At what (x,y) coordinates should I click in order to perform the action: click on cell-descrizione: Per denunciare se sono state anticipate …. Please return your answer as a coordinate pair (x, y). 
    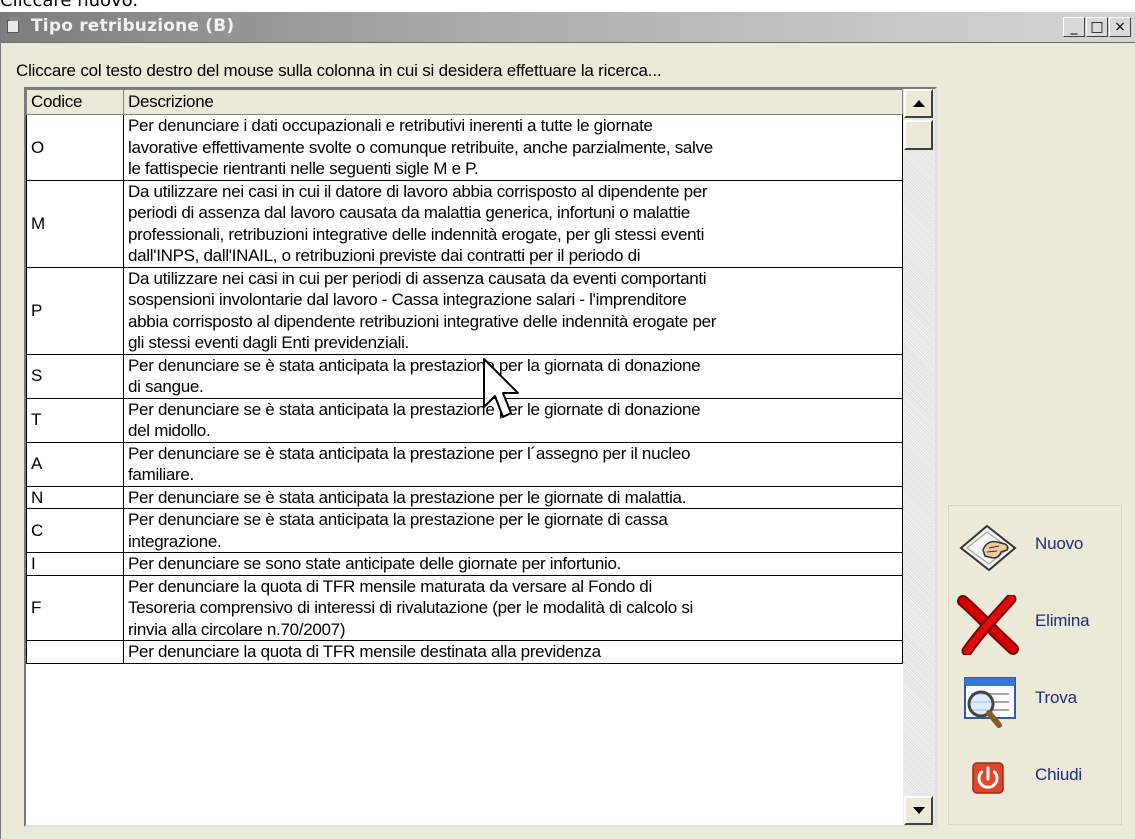
    Looking at the image, I should click on (513, 564).